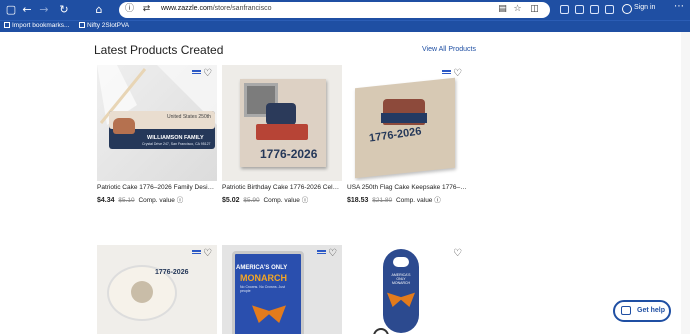 The height and width of the screenshot is (334, 690). I want to click on import-icon, so click(7, 25).